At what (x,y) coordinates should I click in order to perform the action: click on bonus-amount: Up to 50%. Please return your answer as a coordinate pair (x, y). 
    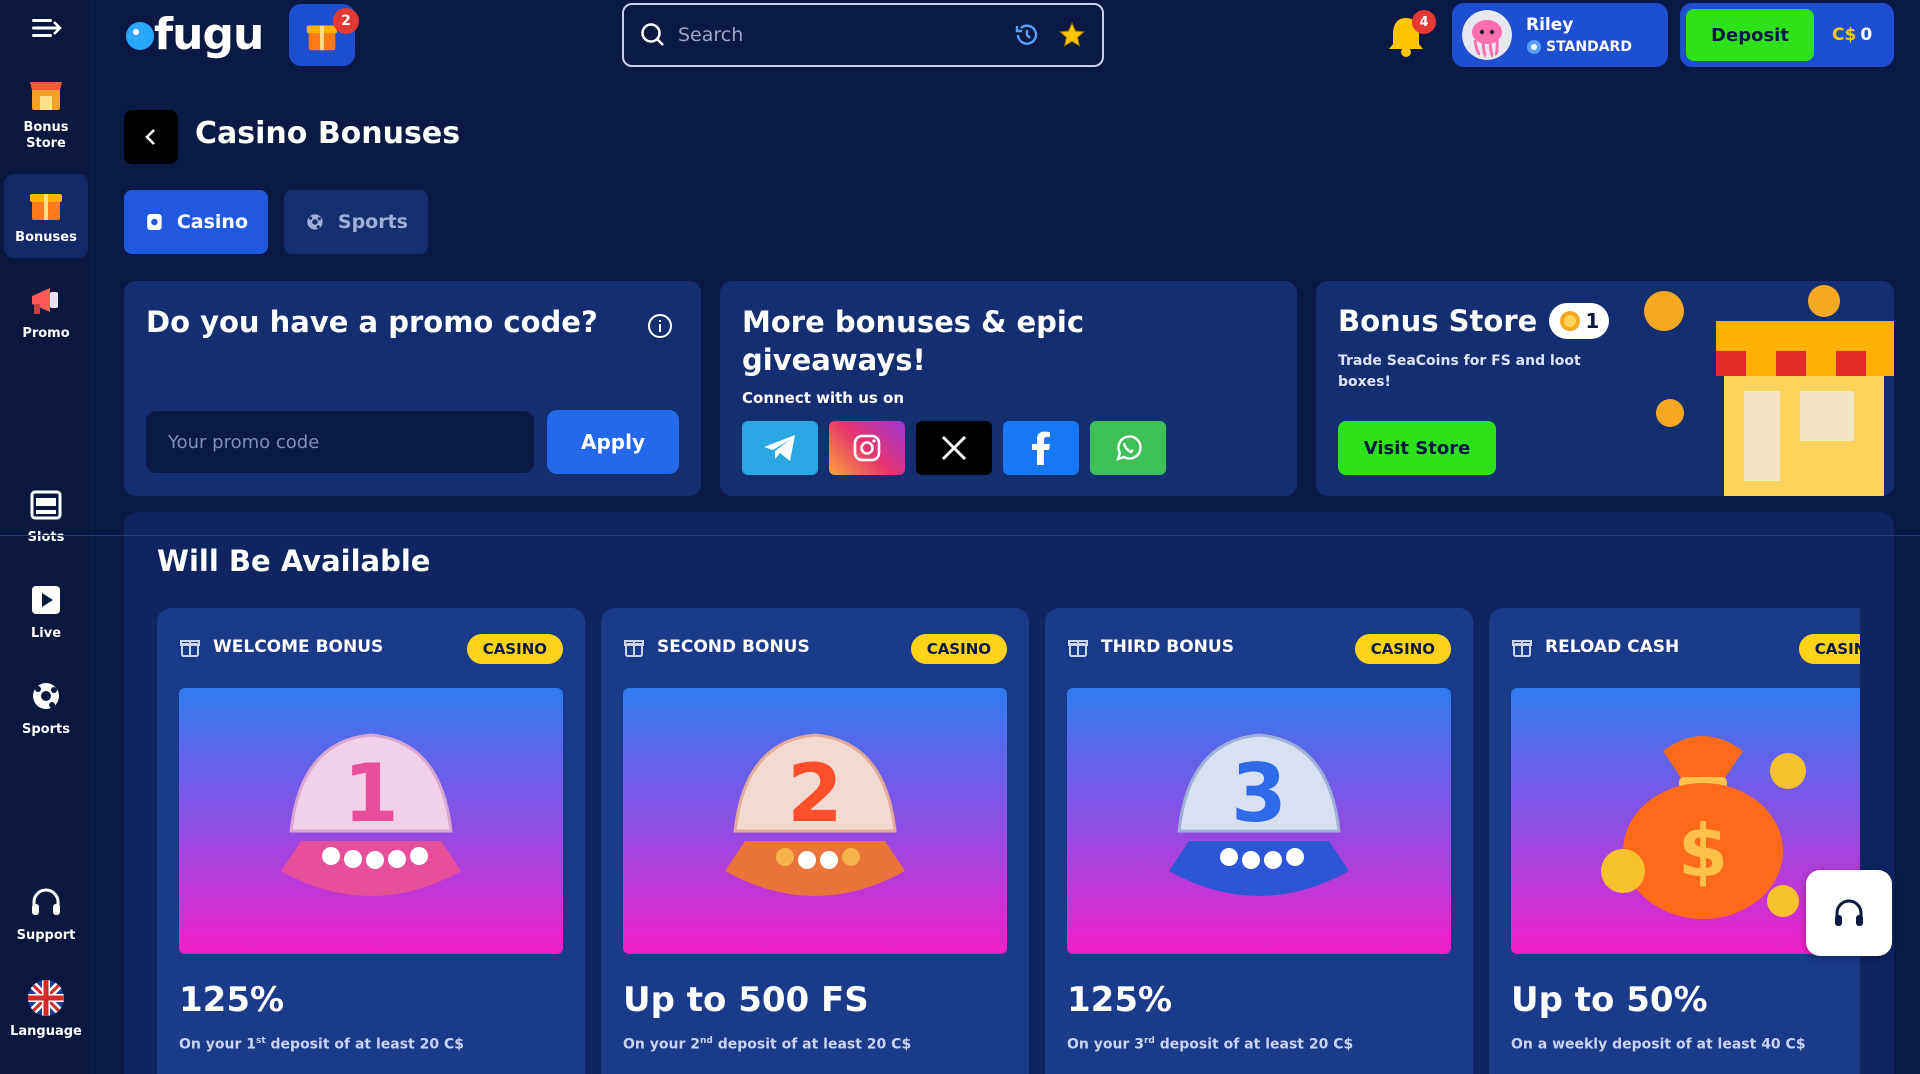
    Looking at the image, I should click on (1609, 1000).